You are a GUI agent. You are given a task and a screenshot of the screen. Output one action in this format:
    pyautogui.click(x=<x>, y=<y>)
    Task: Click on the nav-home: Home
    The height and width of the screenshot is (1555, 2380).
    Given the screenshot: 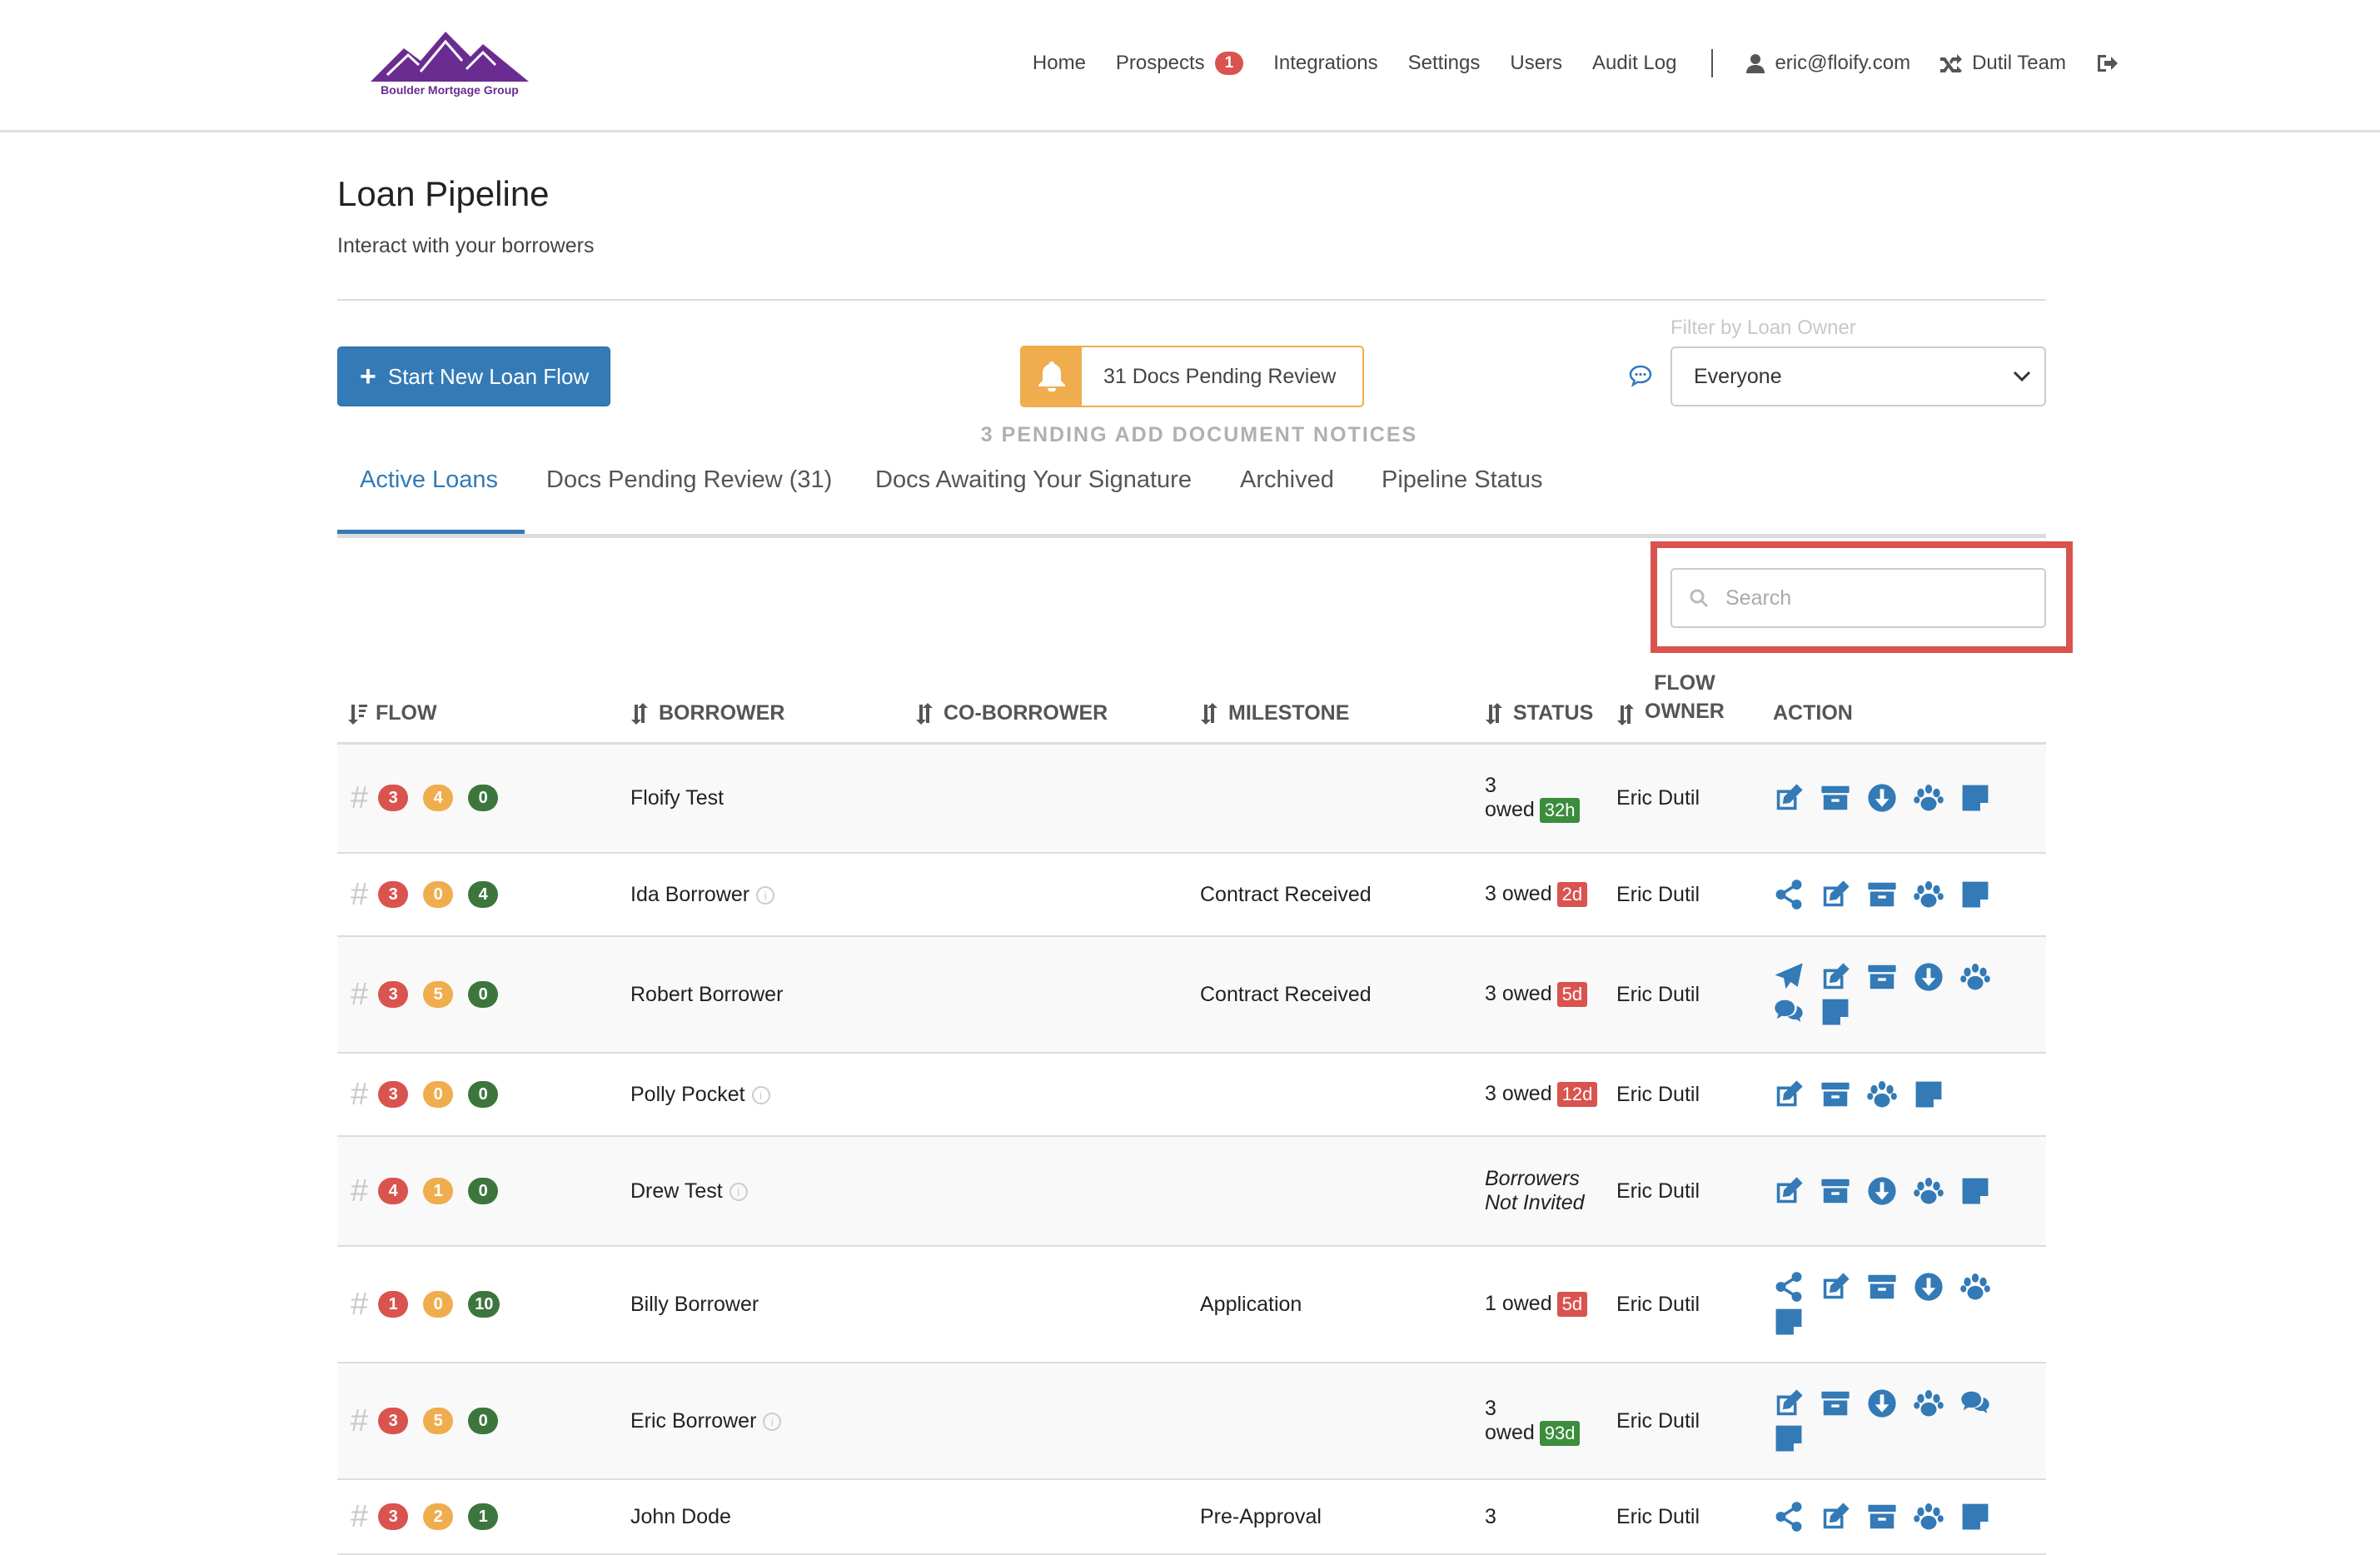 What is the action you would take?
    pyautogui.click(x=1059, y=63)
    